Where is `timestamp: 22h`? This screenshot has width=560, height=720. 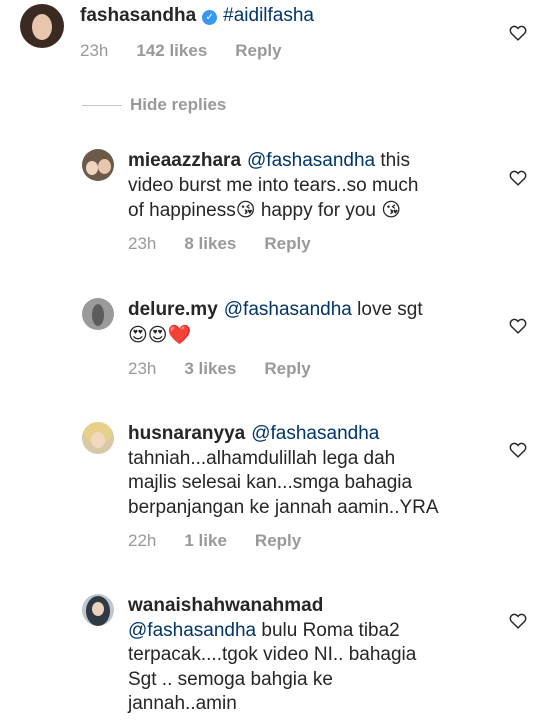 timestamp: 22h is located at coordinates (142, 540).